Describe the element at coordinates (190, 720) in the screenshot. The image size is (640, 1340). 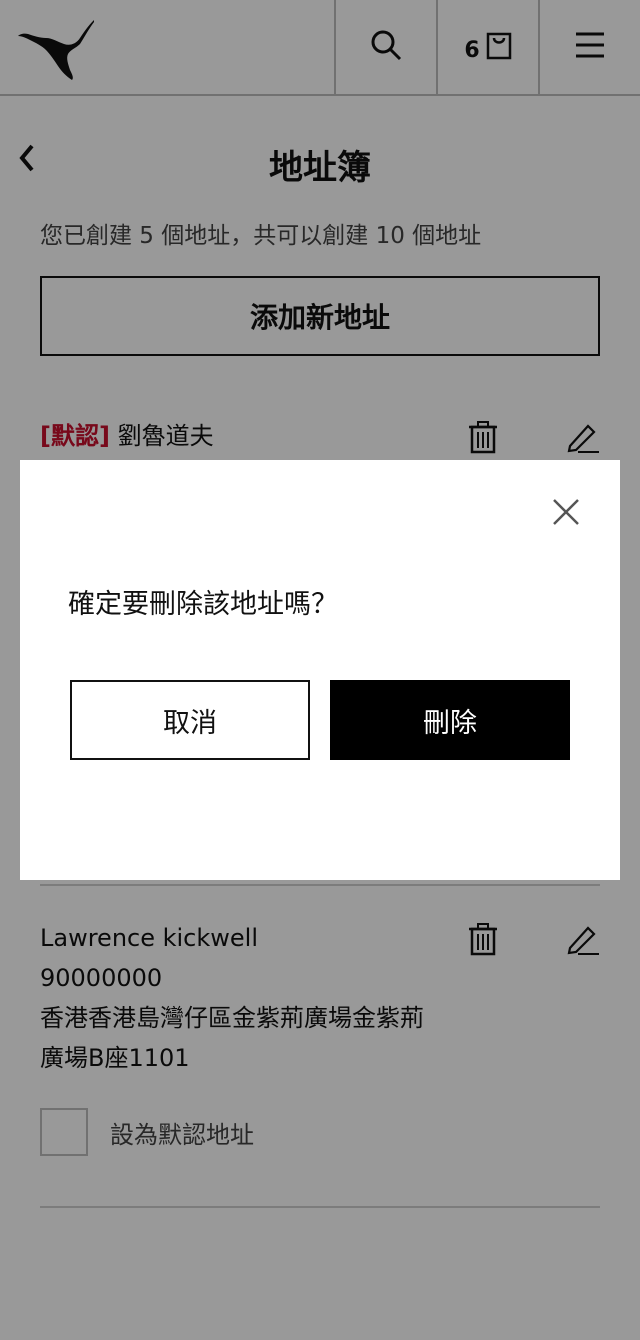
I see `cancel-button: 取消` at that location.